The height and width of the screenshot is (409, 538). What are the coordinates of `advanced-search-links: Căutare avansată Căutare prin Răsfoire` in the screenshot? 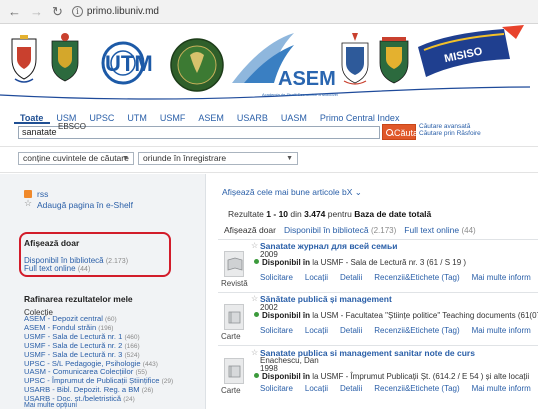 It's located at (450, 130).